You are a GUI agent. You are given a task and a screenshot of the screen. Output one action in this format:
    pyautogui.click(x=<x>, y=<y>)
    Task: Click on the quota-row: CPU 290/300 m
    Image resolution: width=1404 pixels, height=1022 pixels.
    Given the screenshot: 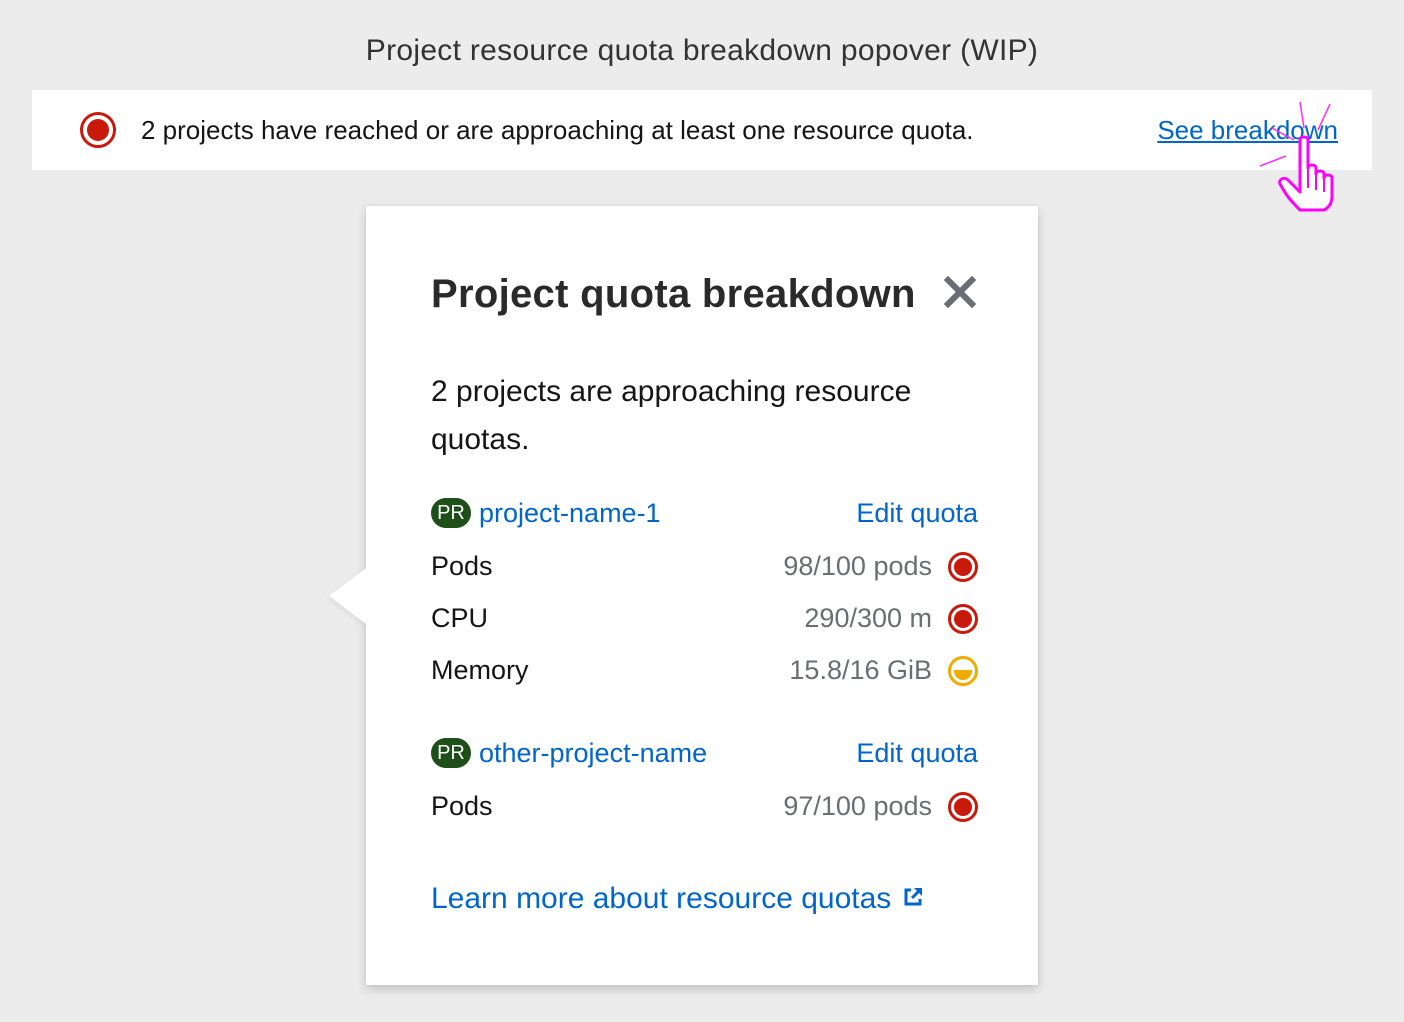 What is the action you would take?
    pyautogui.click(x=704, y=619)
    